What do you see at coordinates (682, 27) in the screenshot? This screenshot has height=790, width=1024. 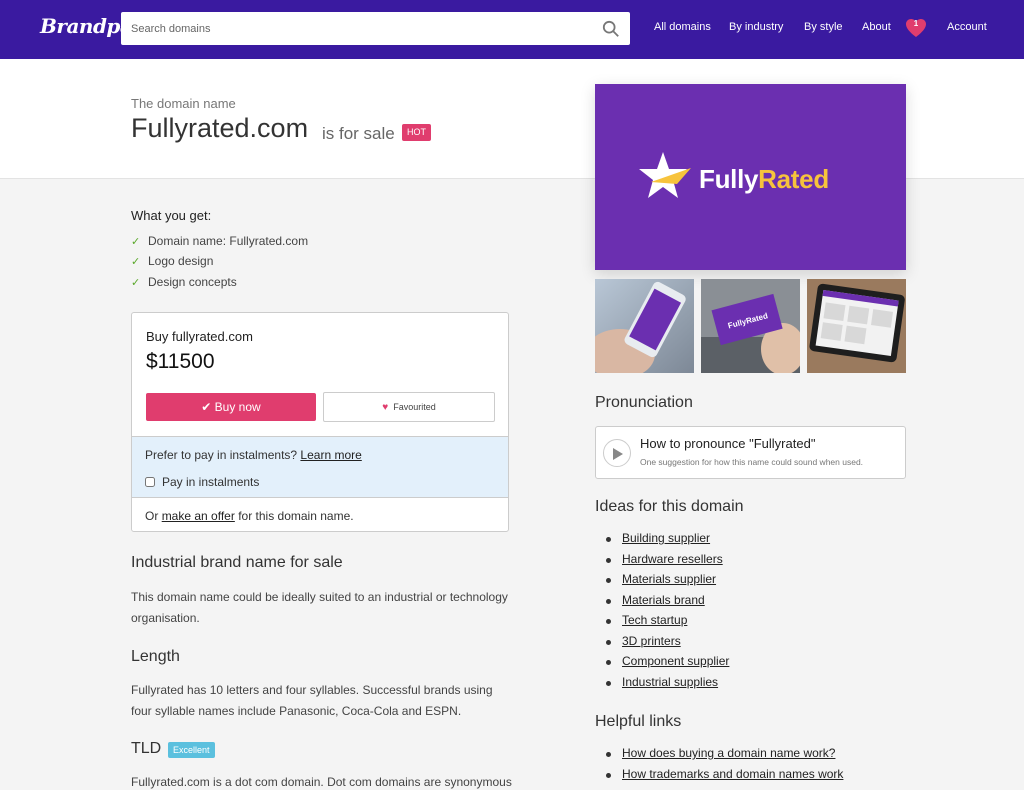 I see `nav-all-domains: All domains` at bounding box center [682, 27].